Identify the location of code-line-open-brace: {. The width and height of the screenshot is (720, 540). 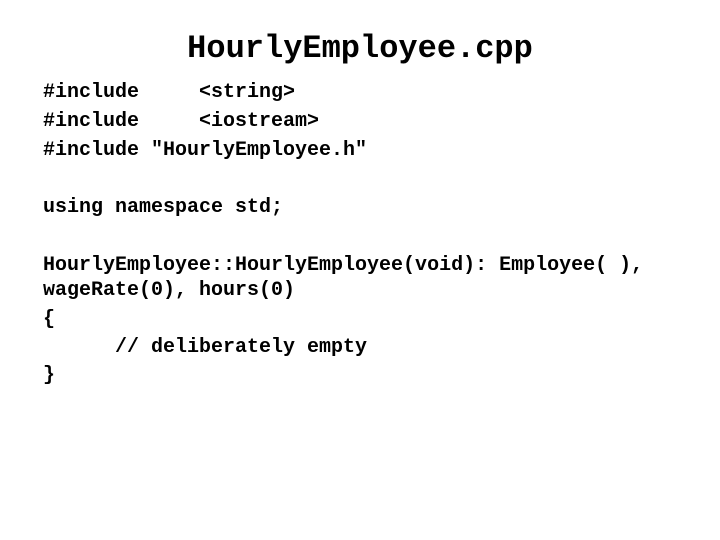
(49, 319).